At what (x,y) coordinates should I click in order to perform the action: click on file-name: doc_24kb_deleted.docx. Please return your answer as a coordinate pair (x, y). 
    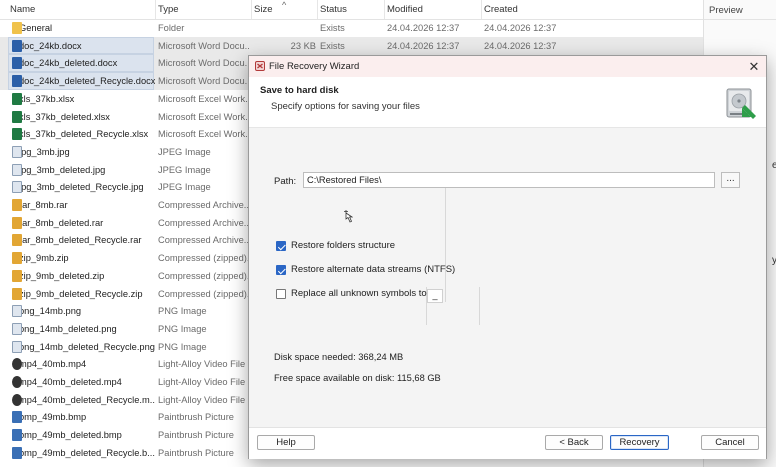
    Looking at the image, I should click on (68, 63).